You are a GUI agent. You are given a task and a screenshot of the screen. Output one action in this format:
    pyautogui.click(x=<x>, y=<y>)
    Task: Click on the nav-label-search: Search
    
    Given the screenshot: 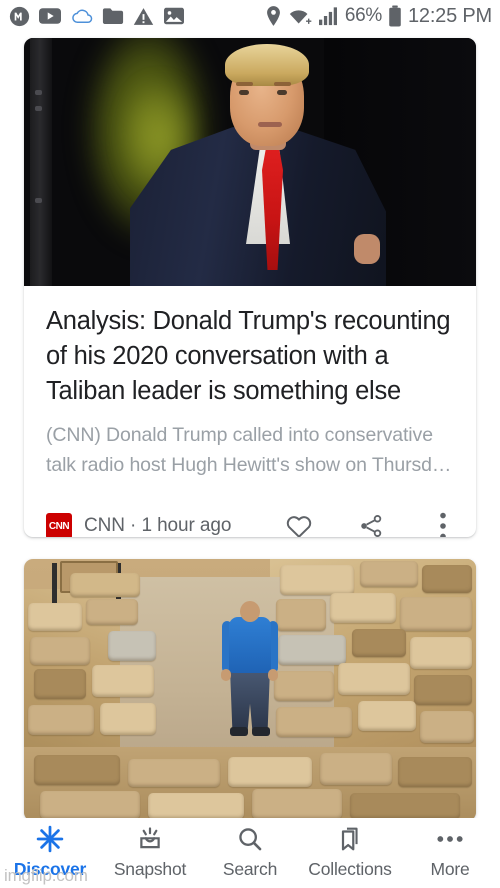 What is the action you would take?
    pyautogui.click(x=250, y=869)
    